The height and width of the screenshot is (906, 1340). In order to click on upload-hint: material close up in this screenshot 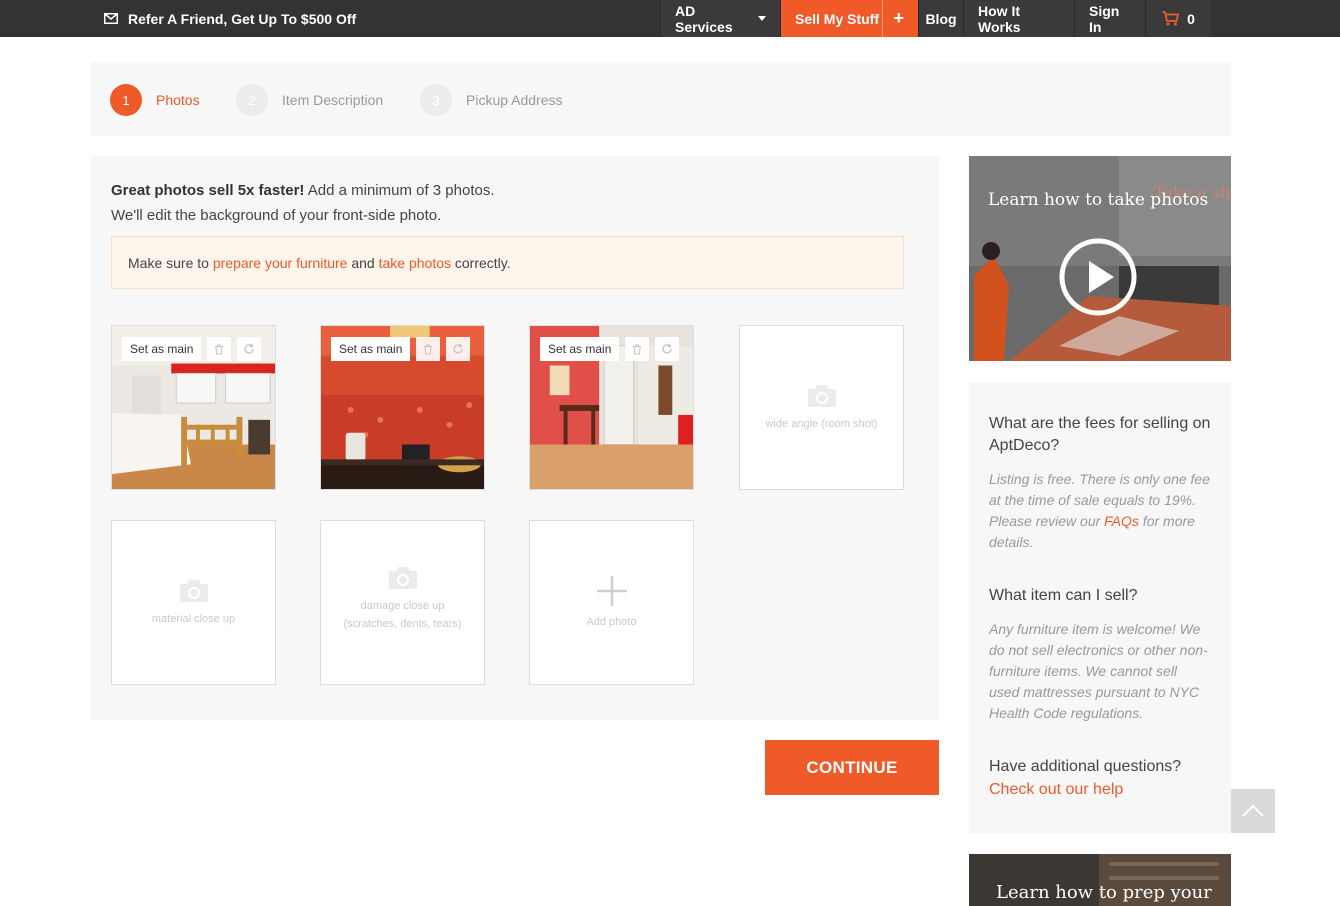, I will do `click(193, 618)`.